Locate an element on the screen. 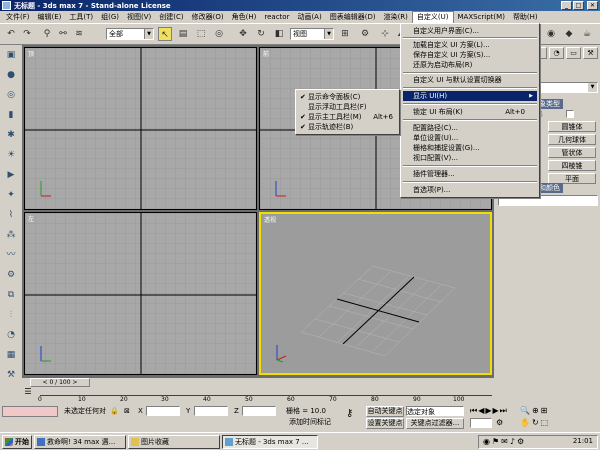  viewport-left: 左 is located at coordinates (140, 293).